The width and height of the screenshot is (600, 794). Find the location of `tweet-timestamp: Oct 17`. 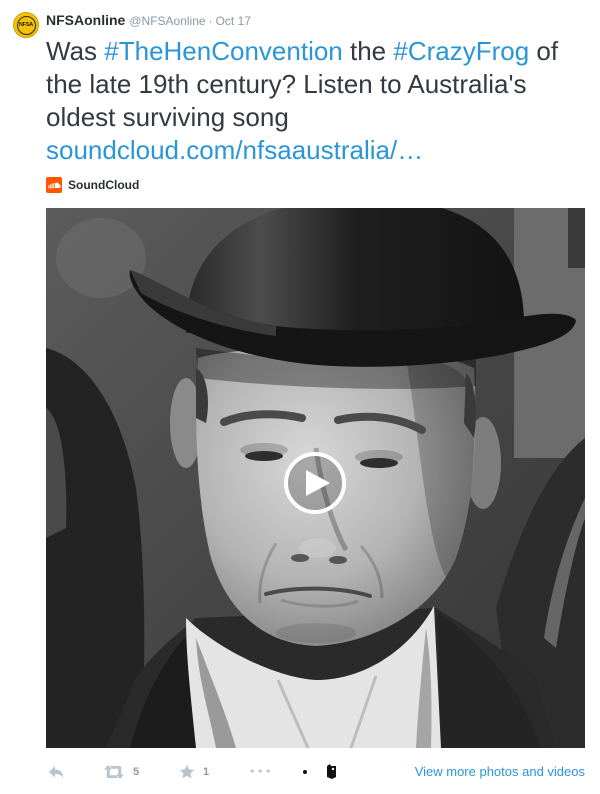

tweet-timestamp: Oct 17 is located at coordinates (233, 21).